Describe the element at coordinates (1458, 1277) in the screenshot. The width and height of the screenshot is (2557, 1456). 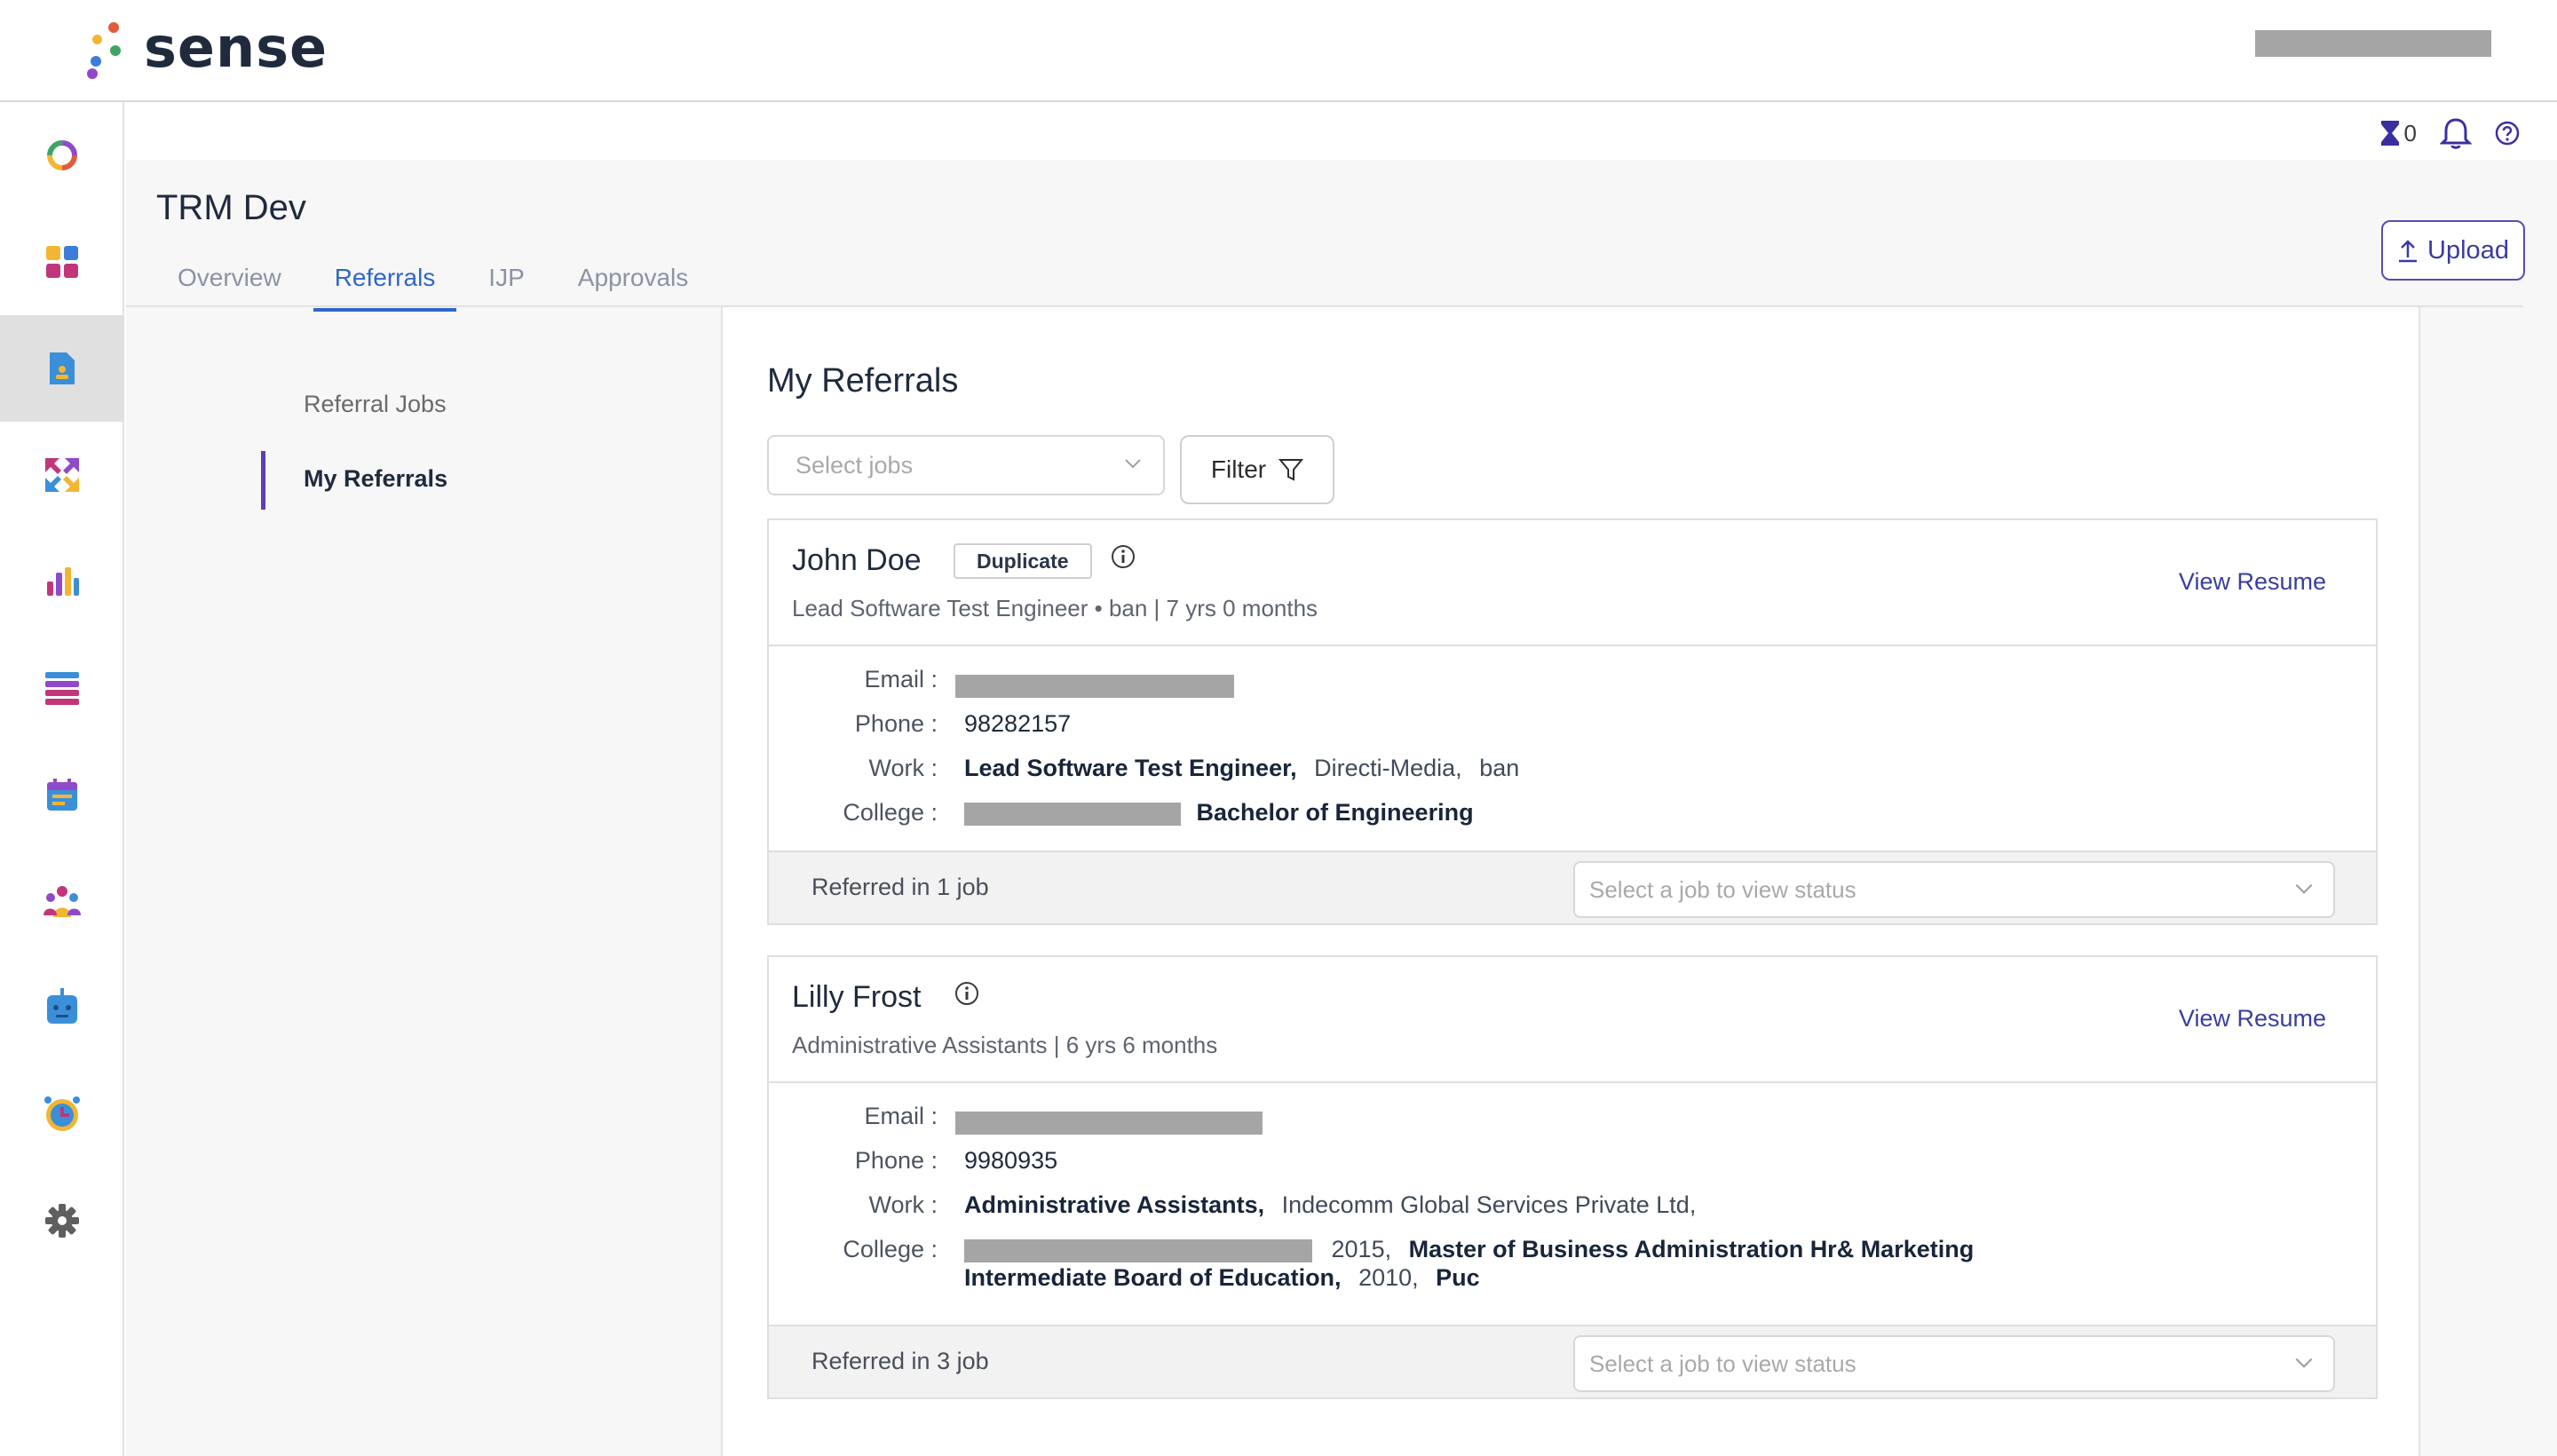
I see `college2-degree: Puc` at that location.